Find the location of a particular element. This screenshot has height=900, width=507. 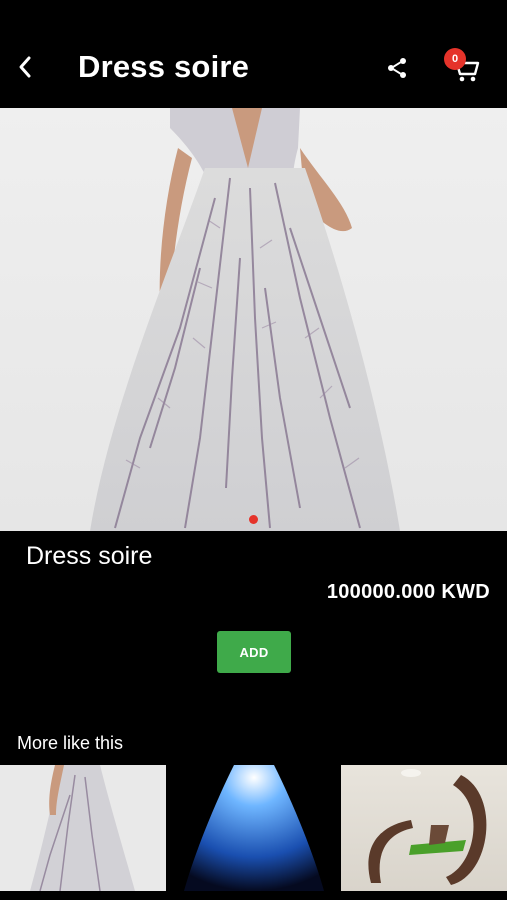

more-like-this-heading: More like this is located at coordinates (70, 743).